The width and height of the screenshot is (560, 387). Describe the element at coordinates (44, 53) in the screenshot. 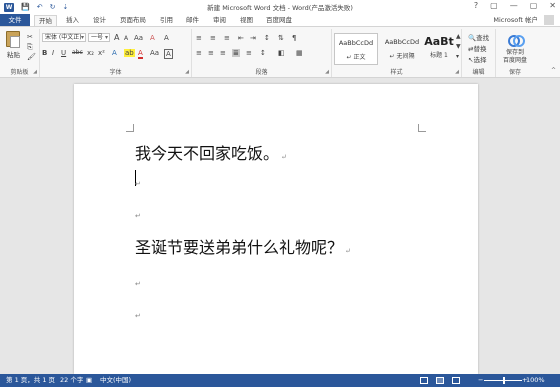

I see `bold-button: B` at that location.